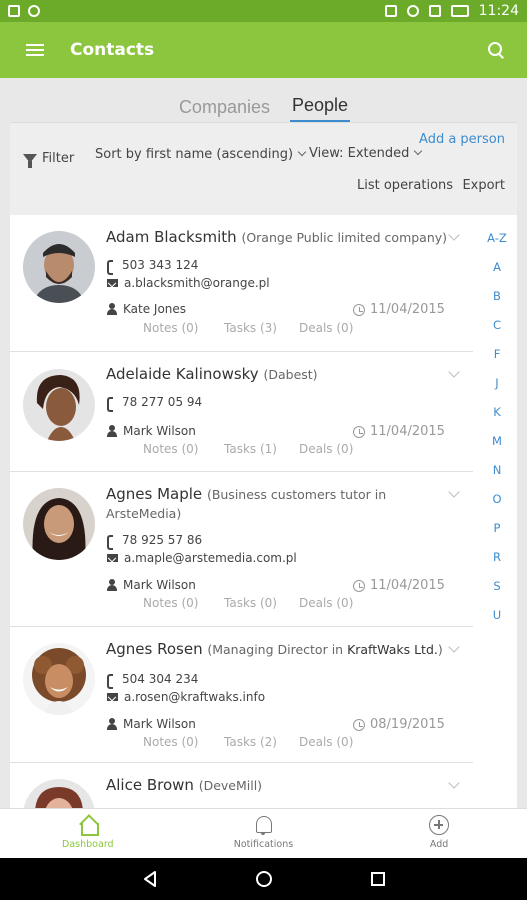 The height and width of the screenshot is (900, 527). I want to click on alphabet-index: A-Z A B C F J K M N O P R S U, so click(497, 434).